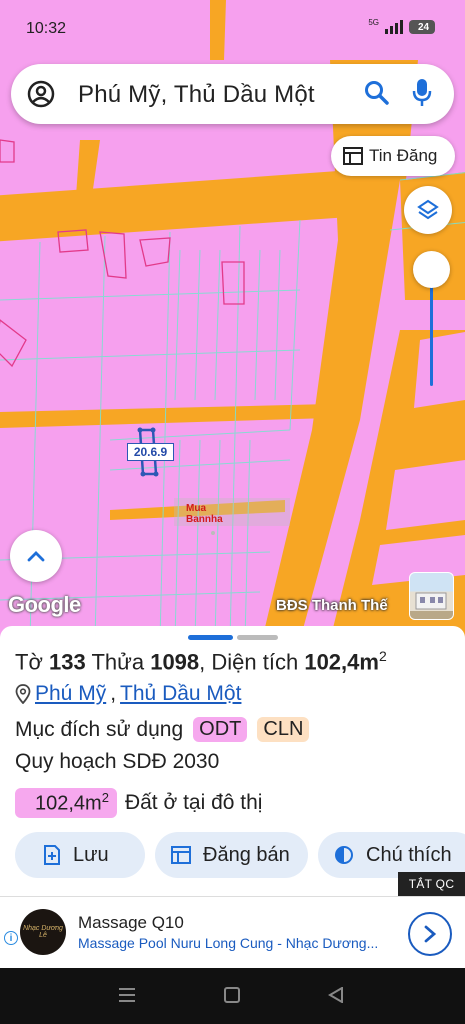 The image size is (465, 1024). I want to click on bds-thumbnail, so click(431, 596).